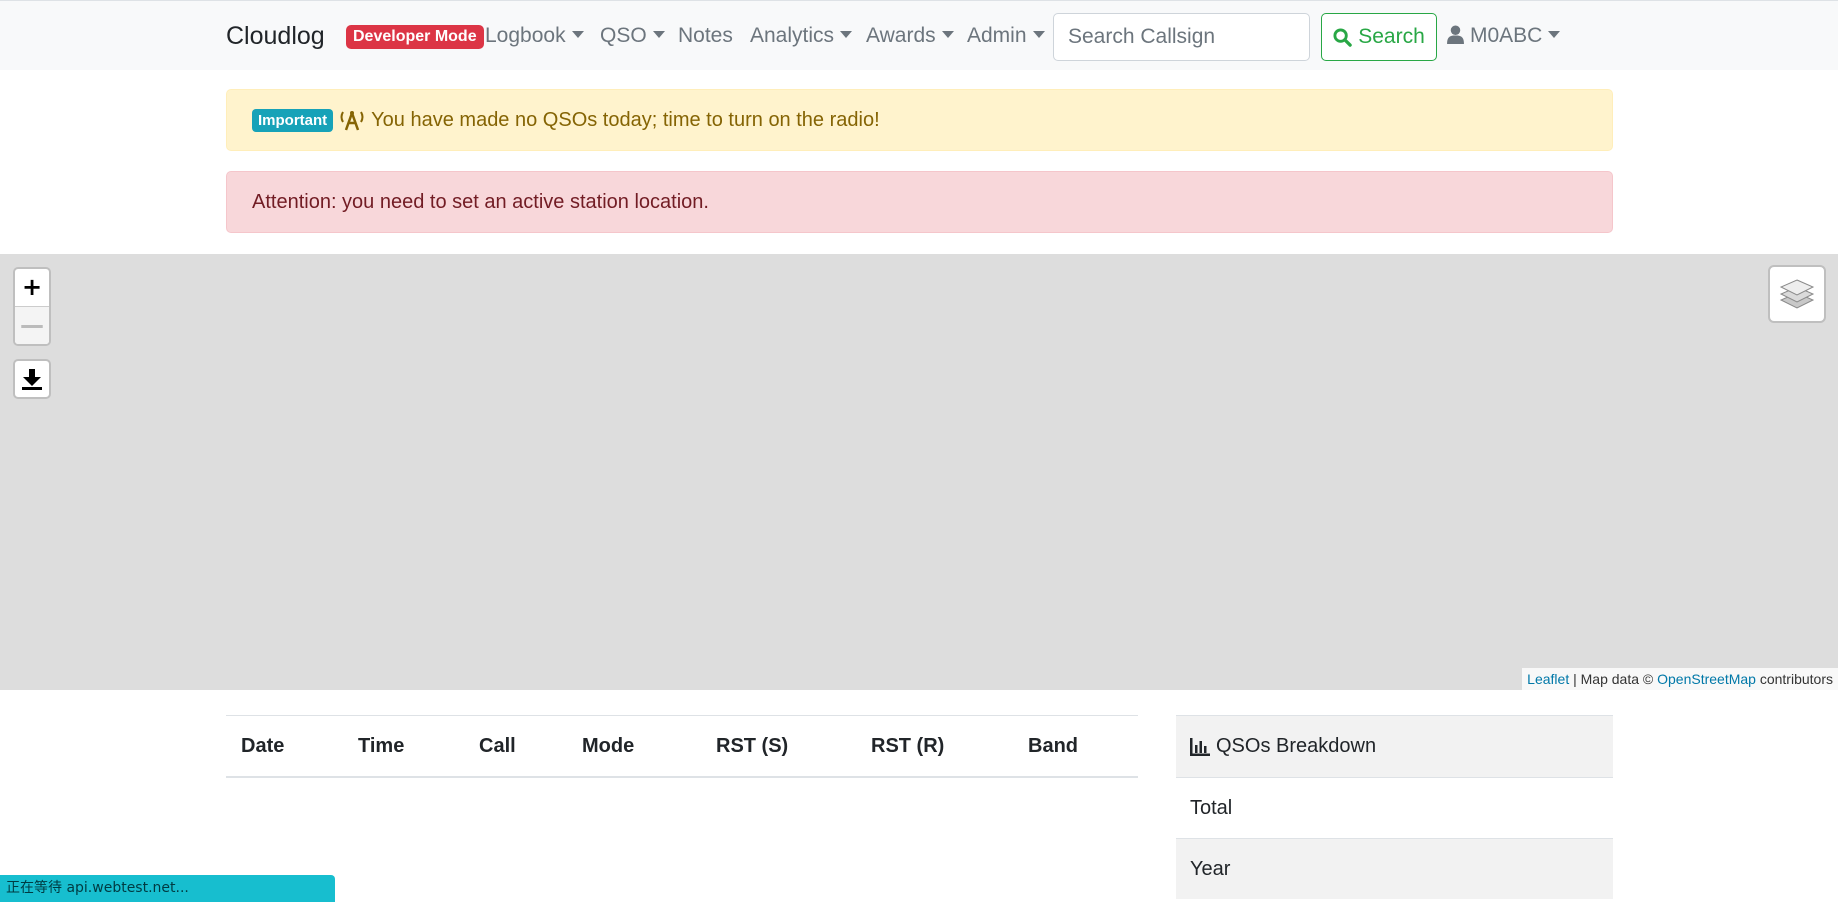 The height and width of the screenshot is (902, 1838). I want to click on zoom-control: + —, so click(32, 306).